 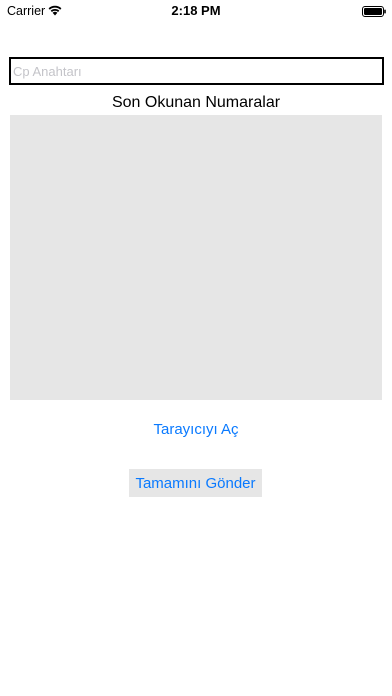 I want to click on status-bar: Carrier 2:18 PM, so click(x=196, y=11).